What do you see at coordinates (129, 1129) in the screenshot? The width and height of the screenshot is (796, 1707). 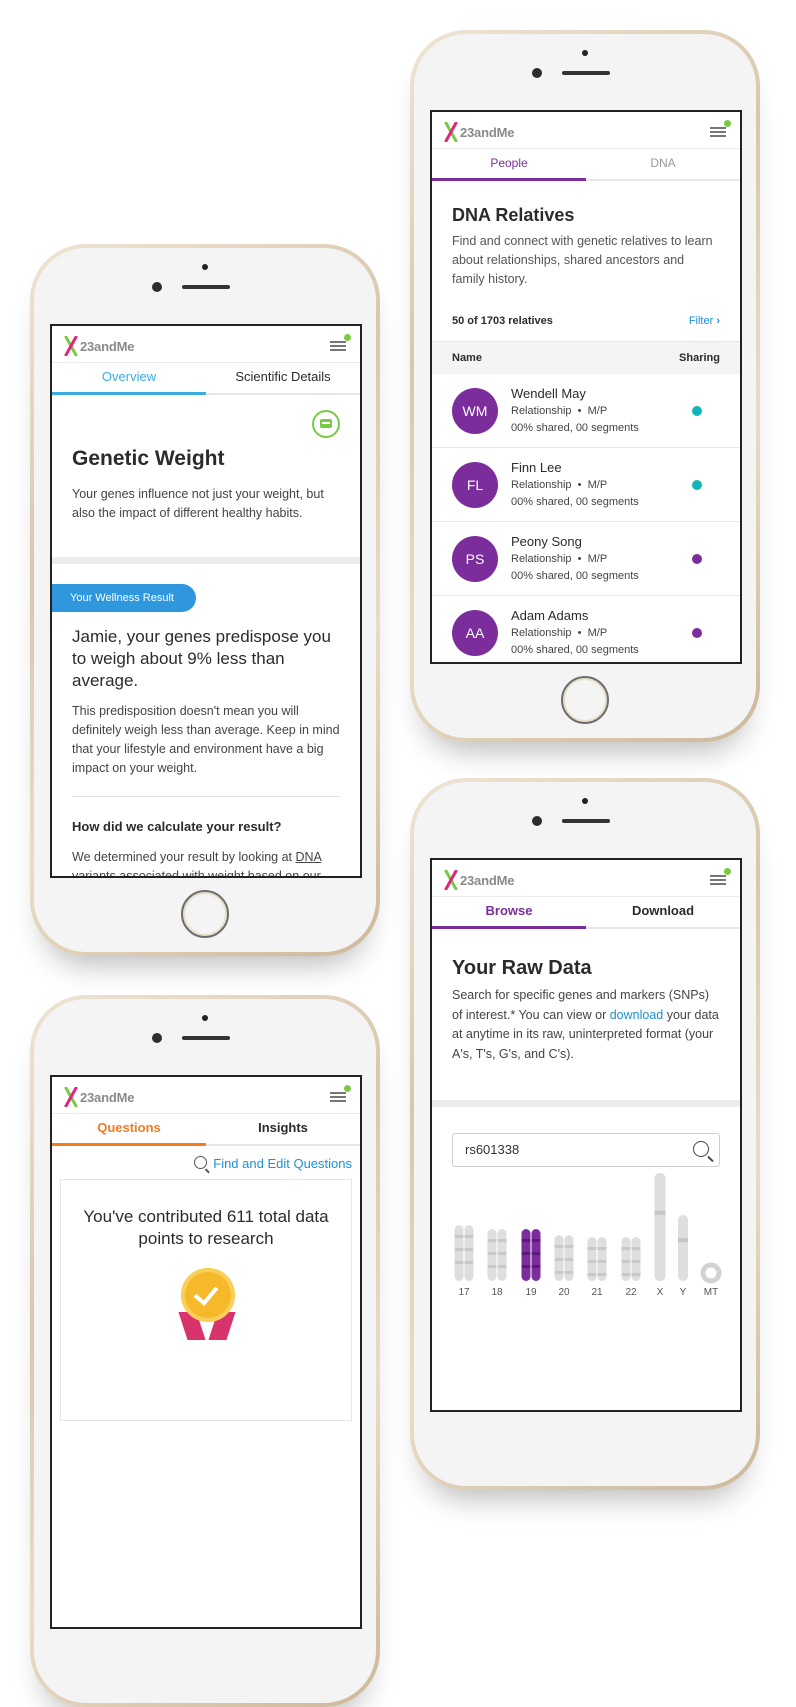 I see `tab-questions: Questions` at bounding box center [129, 1129].